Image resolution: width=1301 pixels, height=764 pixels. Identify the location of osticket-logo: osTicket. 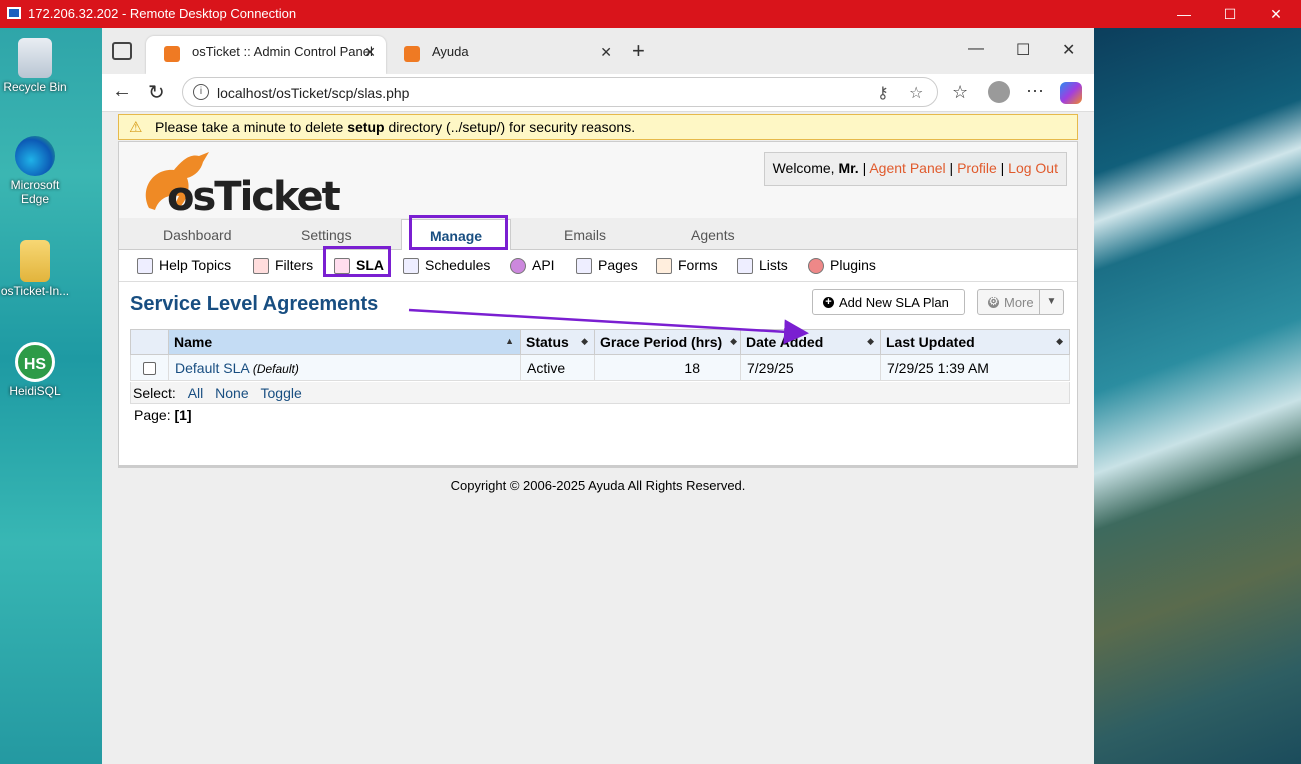
(235, 184).